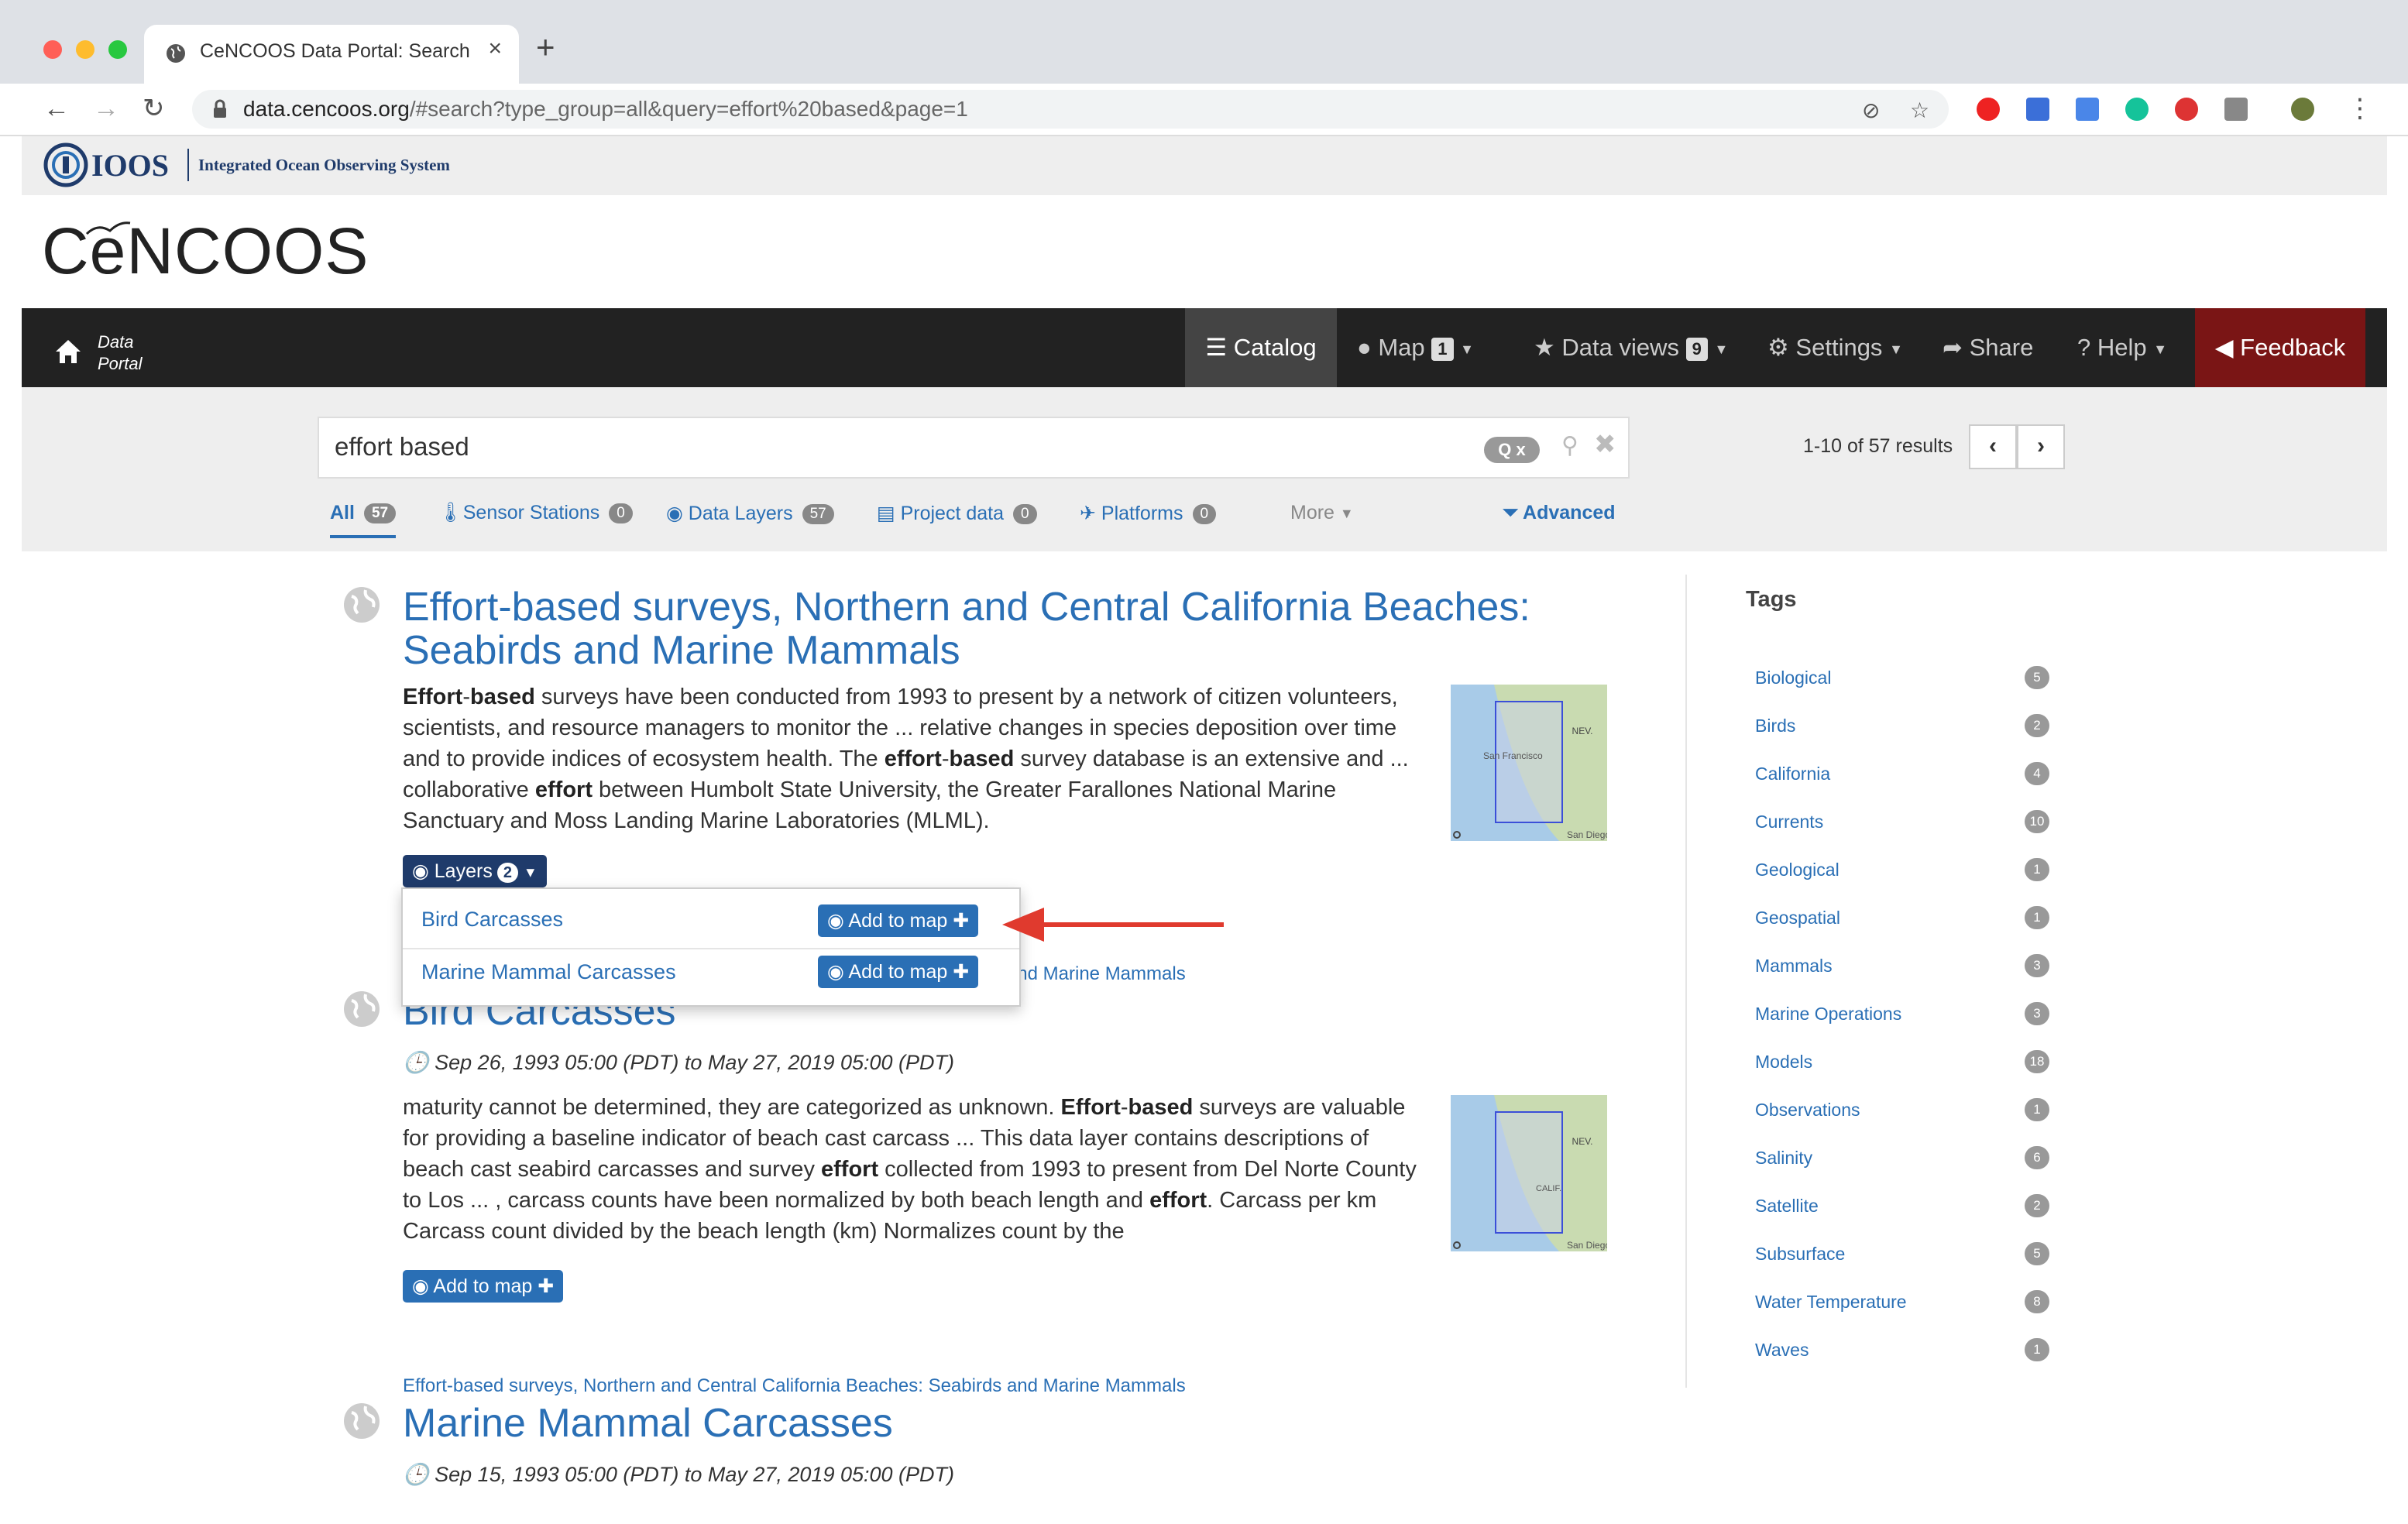 Image resolution: width=2408 pixels, height=1524 pixels. What do you see at coordinates (324, 165) in the screenshot?
I see `ioos-subtitle: Integrated Ocean Observing System` at bounding box center [324, 165].